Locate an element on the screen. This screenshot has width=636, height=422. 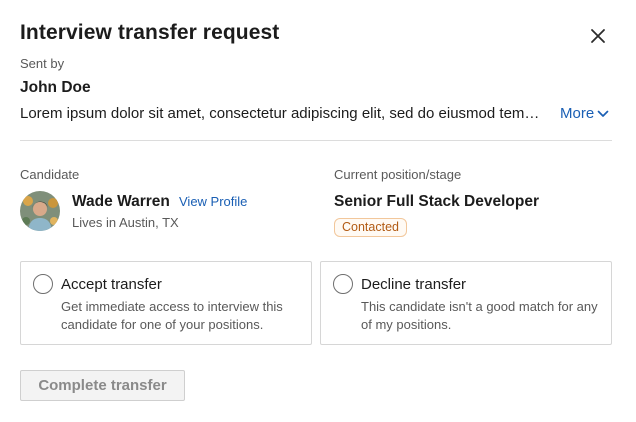
decline-option-title: Decline transfer is located at coordinates (414, 284).